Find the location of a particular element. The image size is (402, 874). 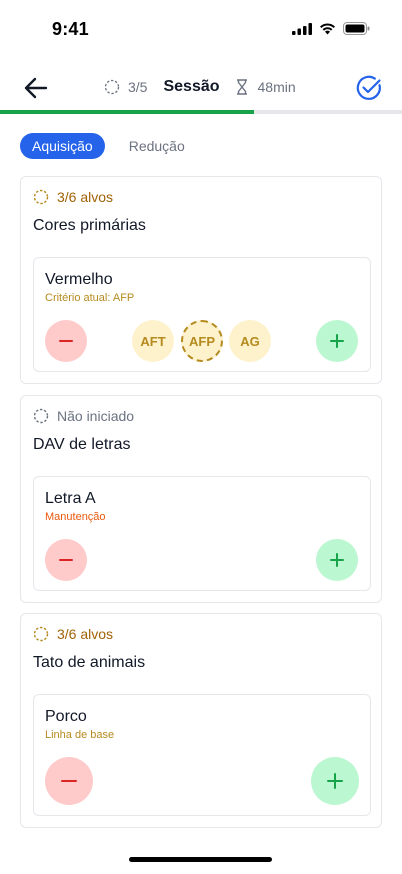

wifi-icon is located at coordinates (327, 28).